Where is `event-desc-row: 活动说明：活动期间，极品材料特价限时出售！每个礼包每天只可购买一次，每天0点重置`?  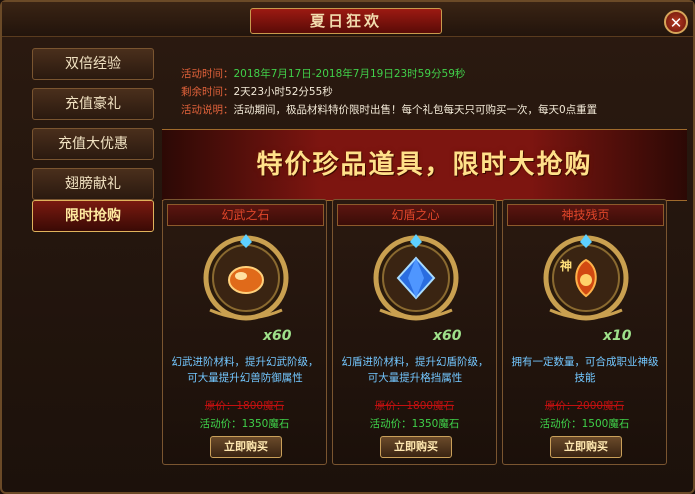
event-desc-row: 活动说明：活动期间，极品材料特价限时出售！每个礼包每天只可购买一次，每天0点重置 is located at coordinates (389, 110).